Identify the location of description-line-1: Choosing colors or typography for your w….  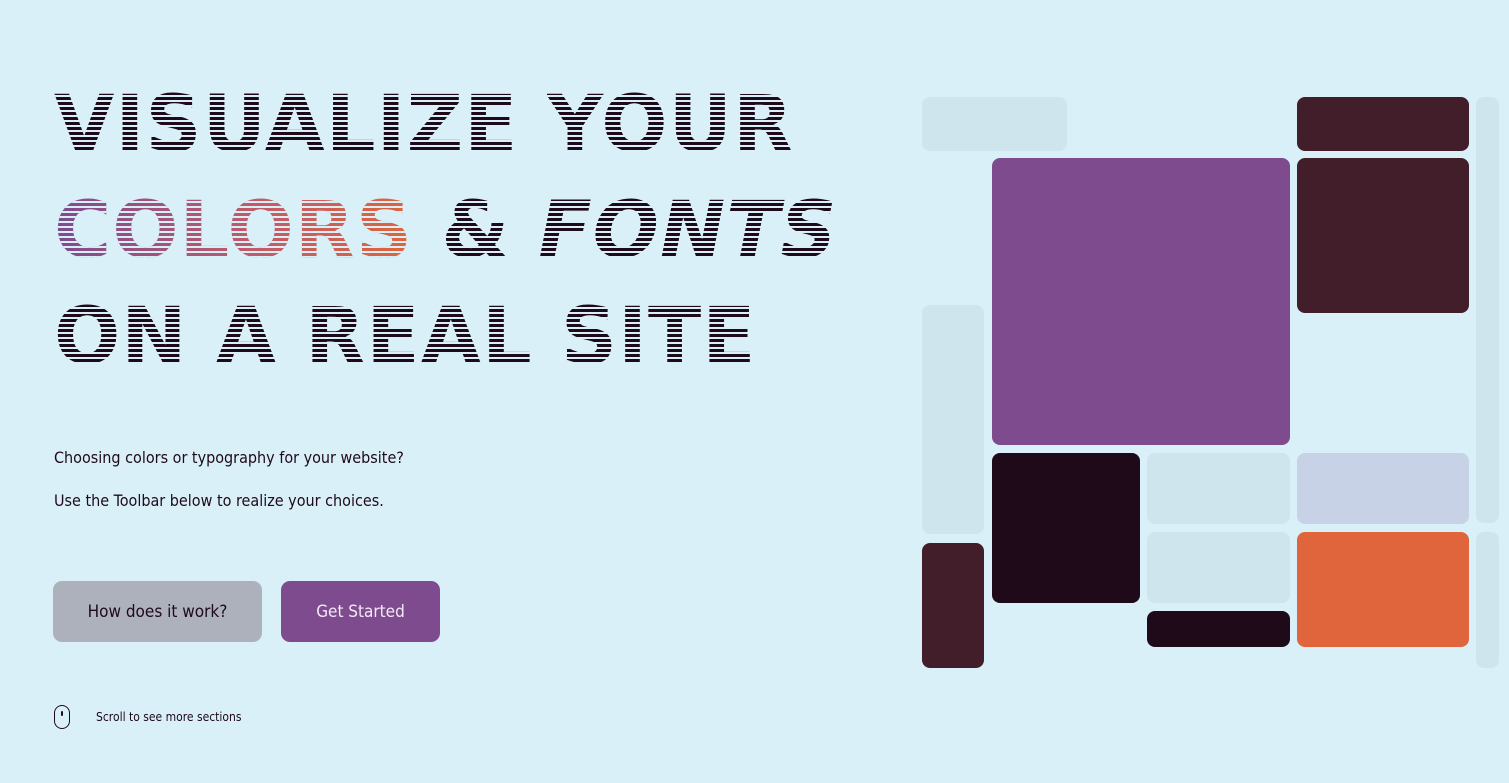
(229, 457).